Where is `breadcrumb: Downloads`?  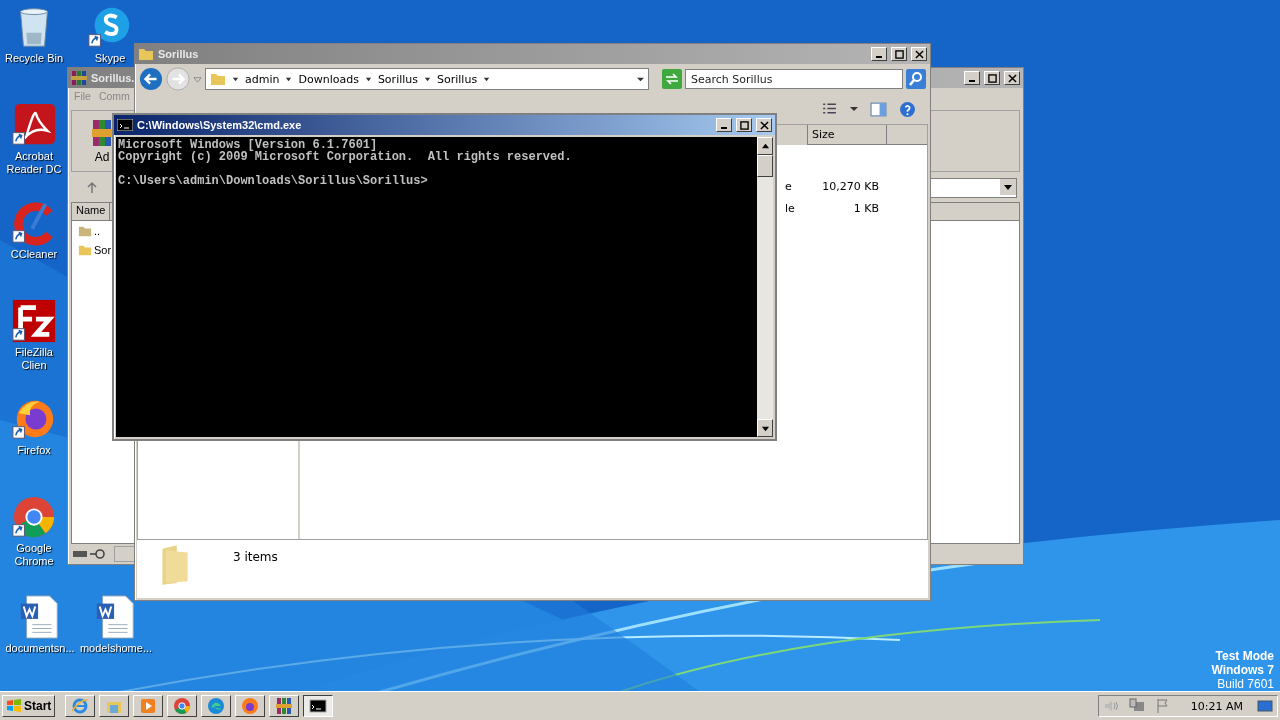
breadcrumb: Downloads is located at coordinates (328, 79).